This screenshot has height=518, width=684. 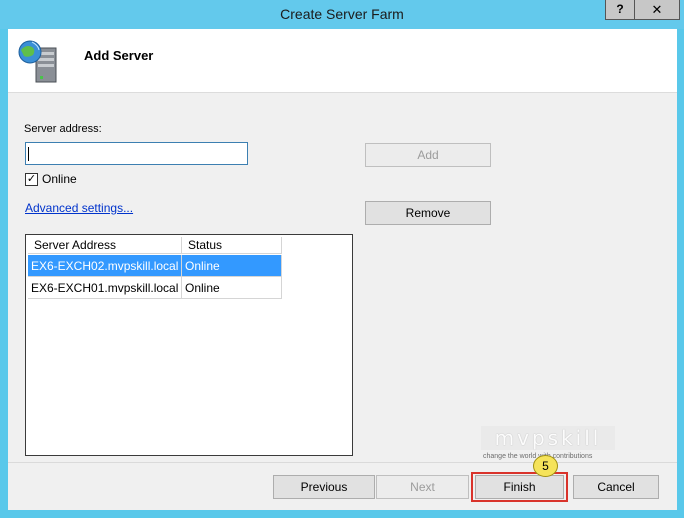 What do you see at coordinates (342, 462) in the screenshot?
I see `footer-divider` at bounding box center [342, 462].